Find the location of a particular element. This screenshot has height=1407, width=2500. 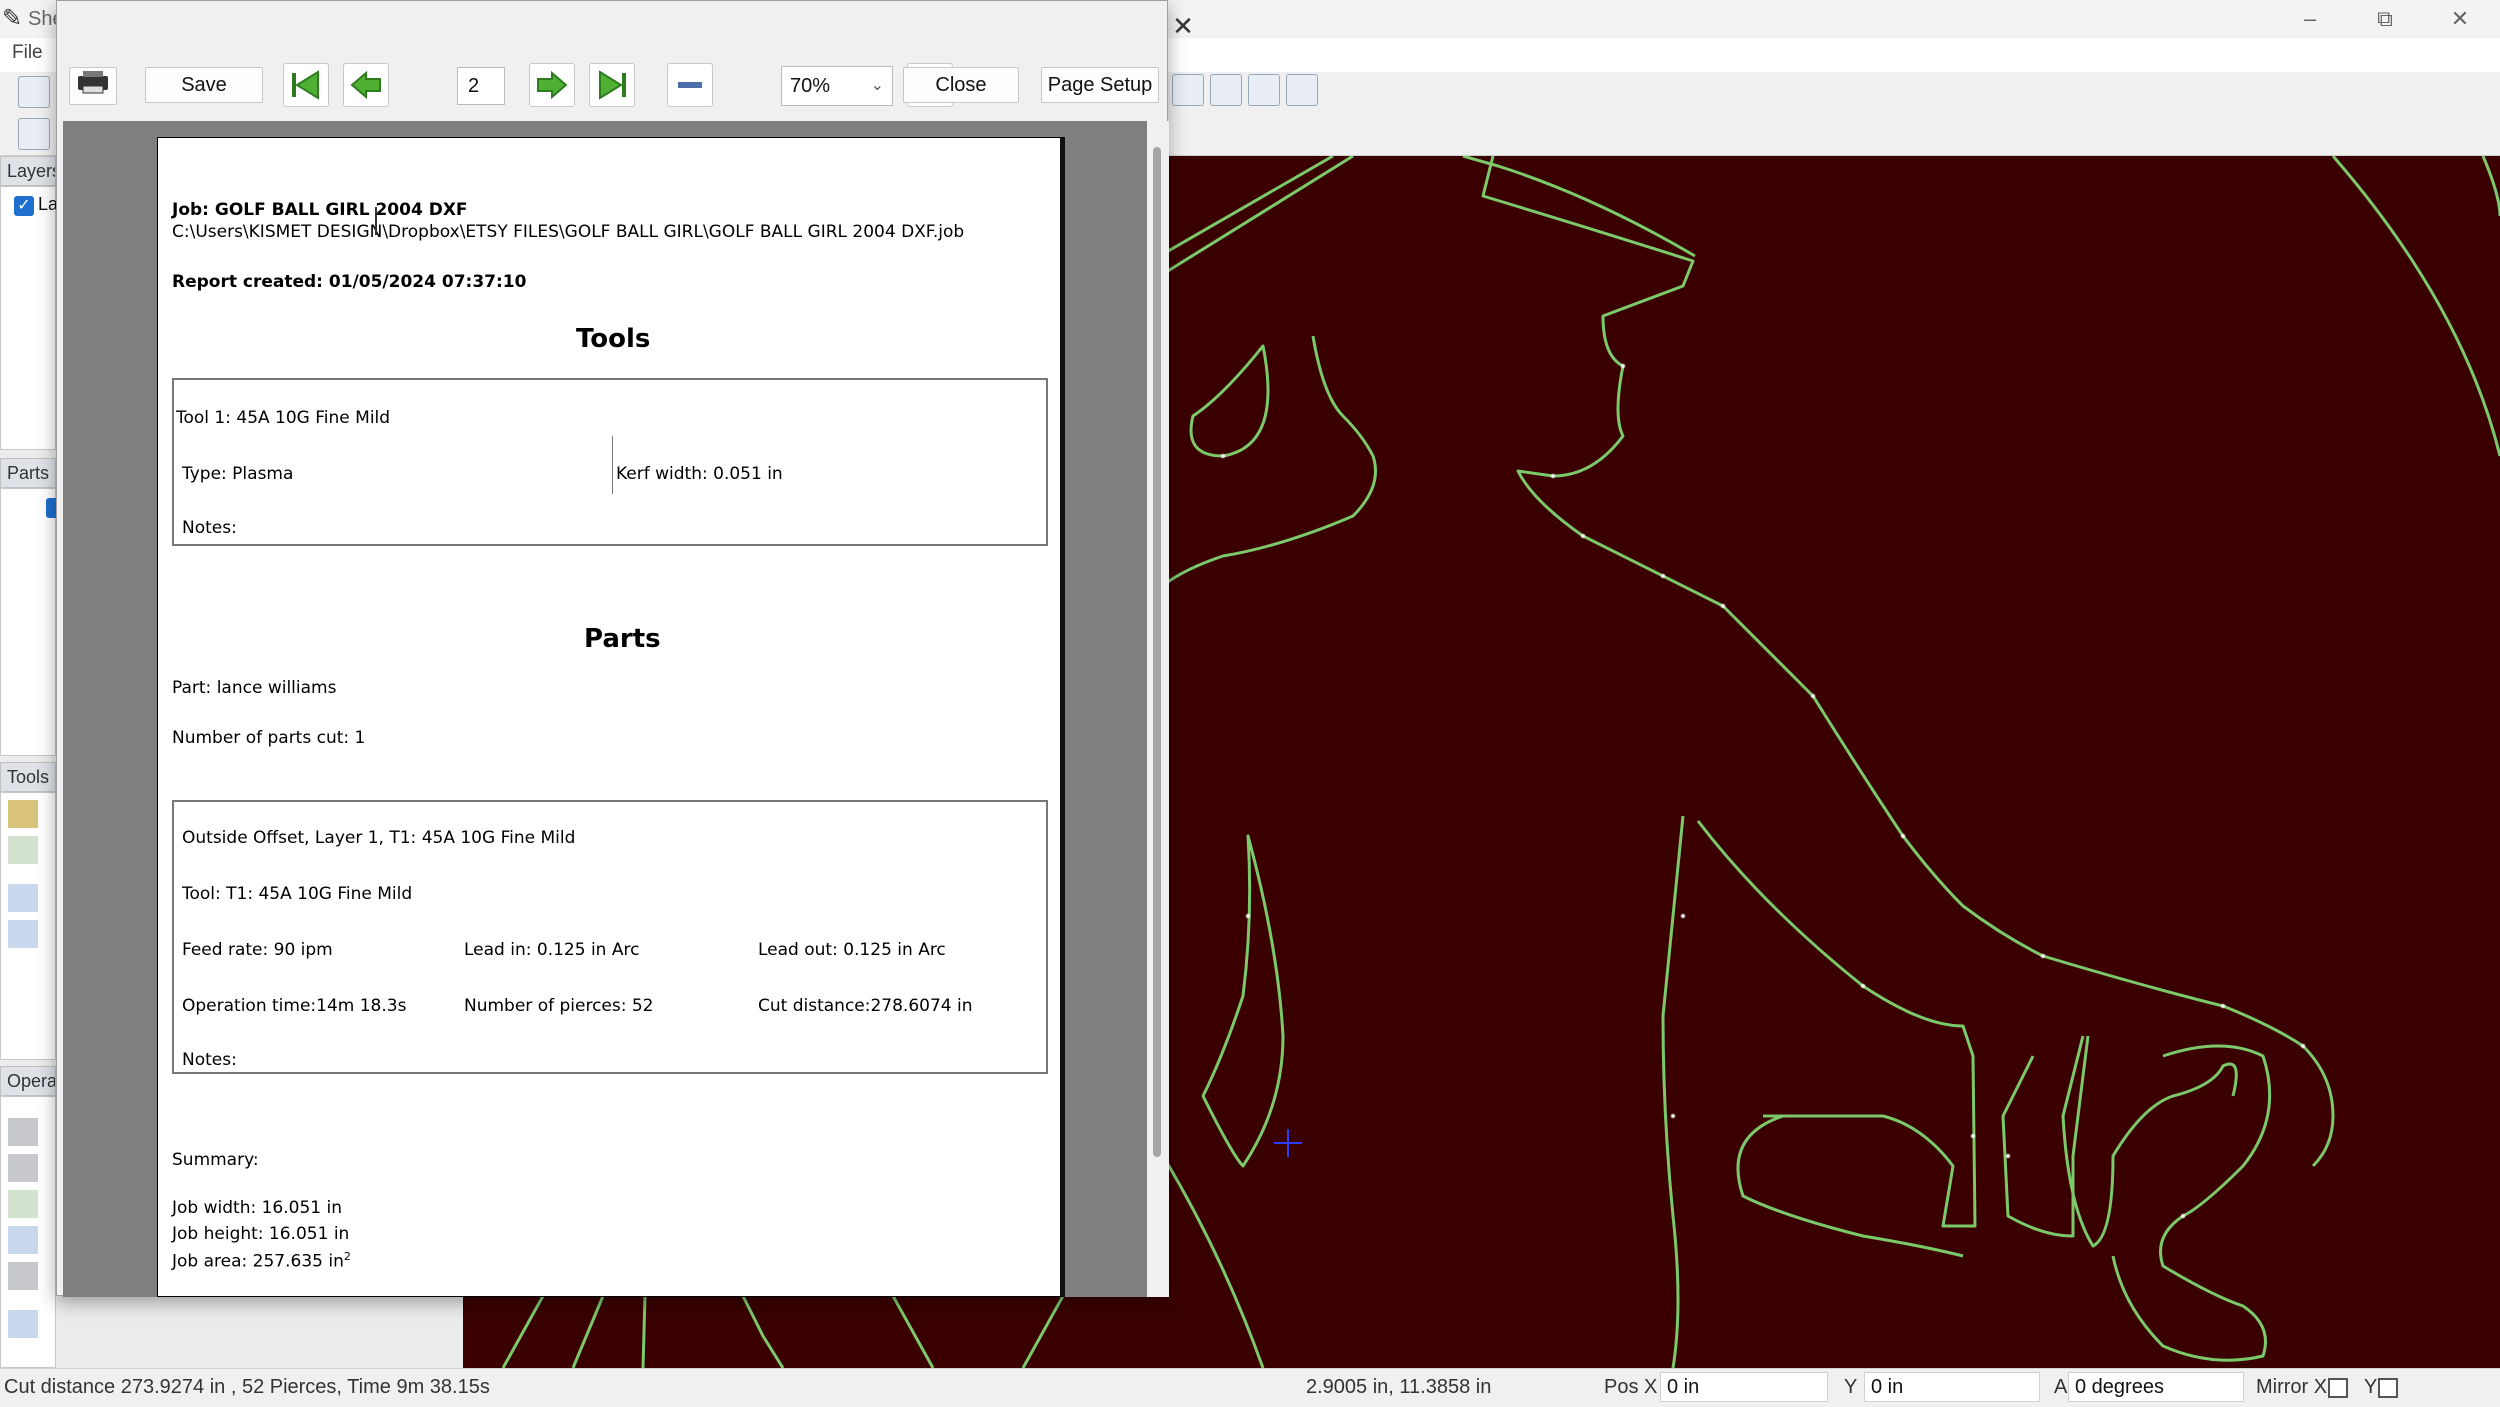

page-number-input: 2 is located at coordinates (481, 86).